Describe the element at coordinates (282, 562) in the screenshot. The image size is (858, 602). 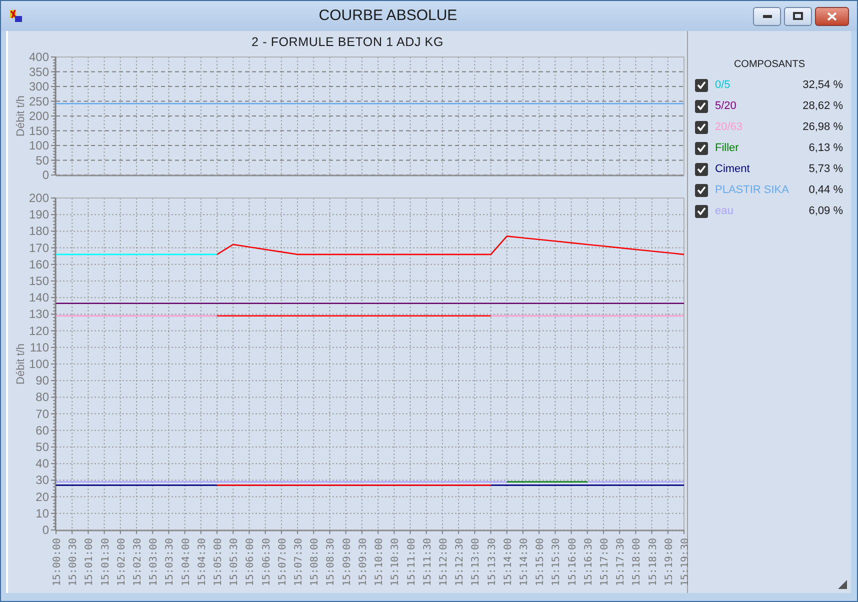
I see `x-tick-label: 15:07:00` at that location.